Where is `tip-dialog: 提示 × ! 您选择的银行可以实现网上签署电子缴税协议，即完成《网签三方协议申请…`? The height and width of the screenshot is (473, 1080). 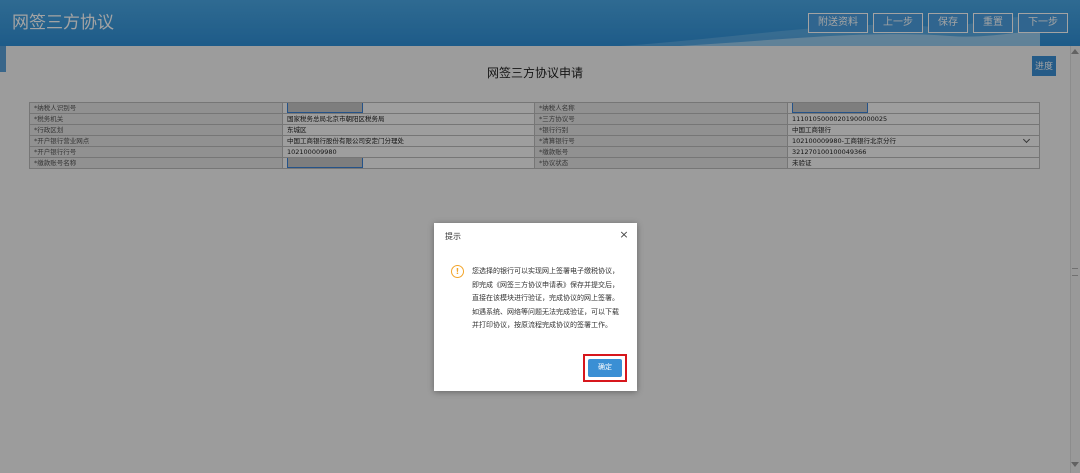
tip-dialog: 提示 × ! 您选择的银行可以实现网上签署电子缴税协议，即完成《网签三方协议申请… is located at coordinates (535, 307).